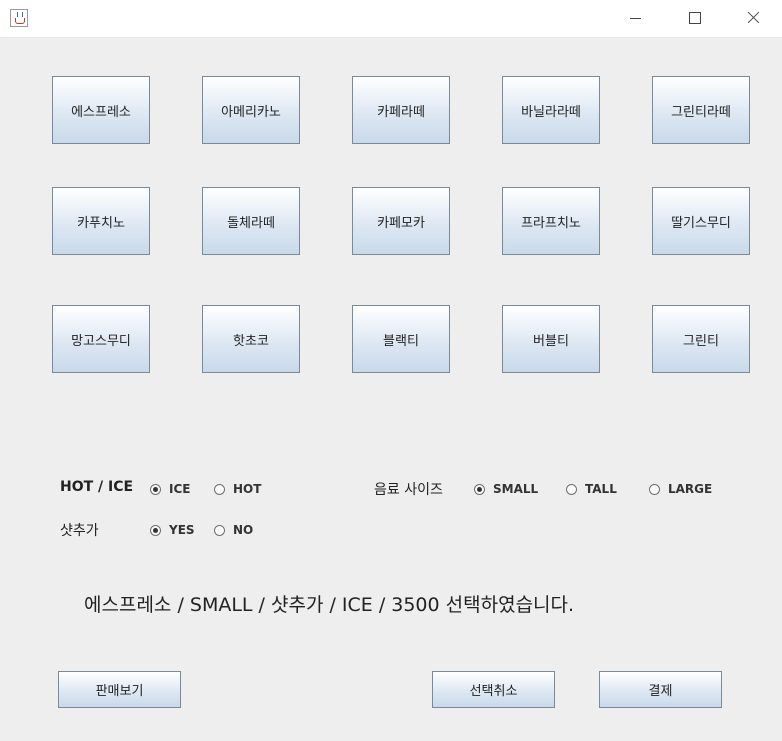  What do you see at coordinates (251, 110) in the screenshot?
I see `menu-button-americano: 아메리카노` at bounding box center [251, 110].